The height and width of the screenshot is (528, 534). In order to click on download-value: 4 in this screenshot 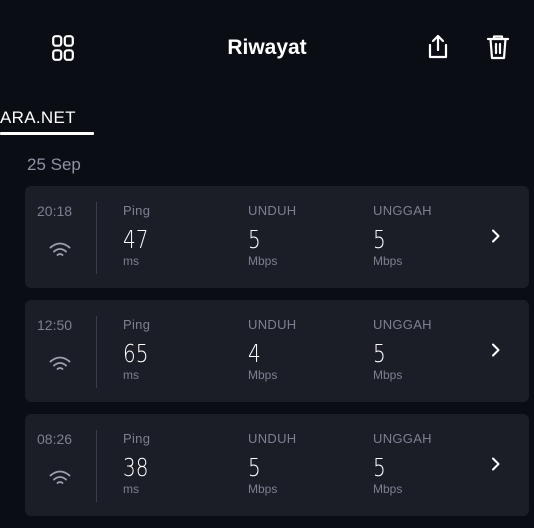, I will do `click(254, 353)`.